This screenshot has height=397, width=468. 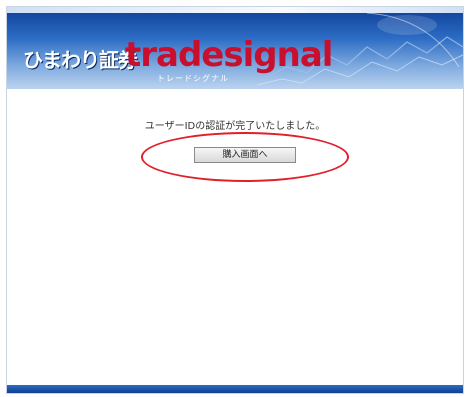 I want to click on logo-tradesignal: tradesignal, so click(x=229, y=55).